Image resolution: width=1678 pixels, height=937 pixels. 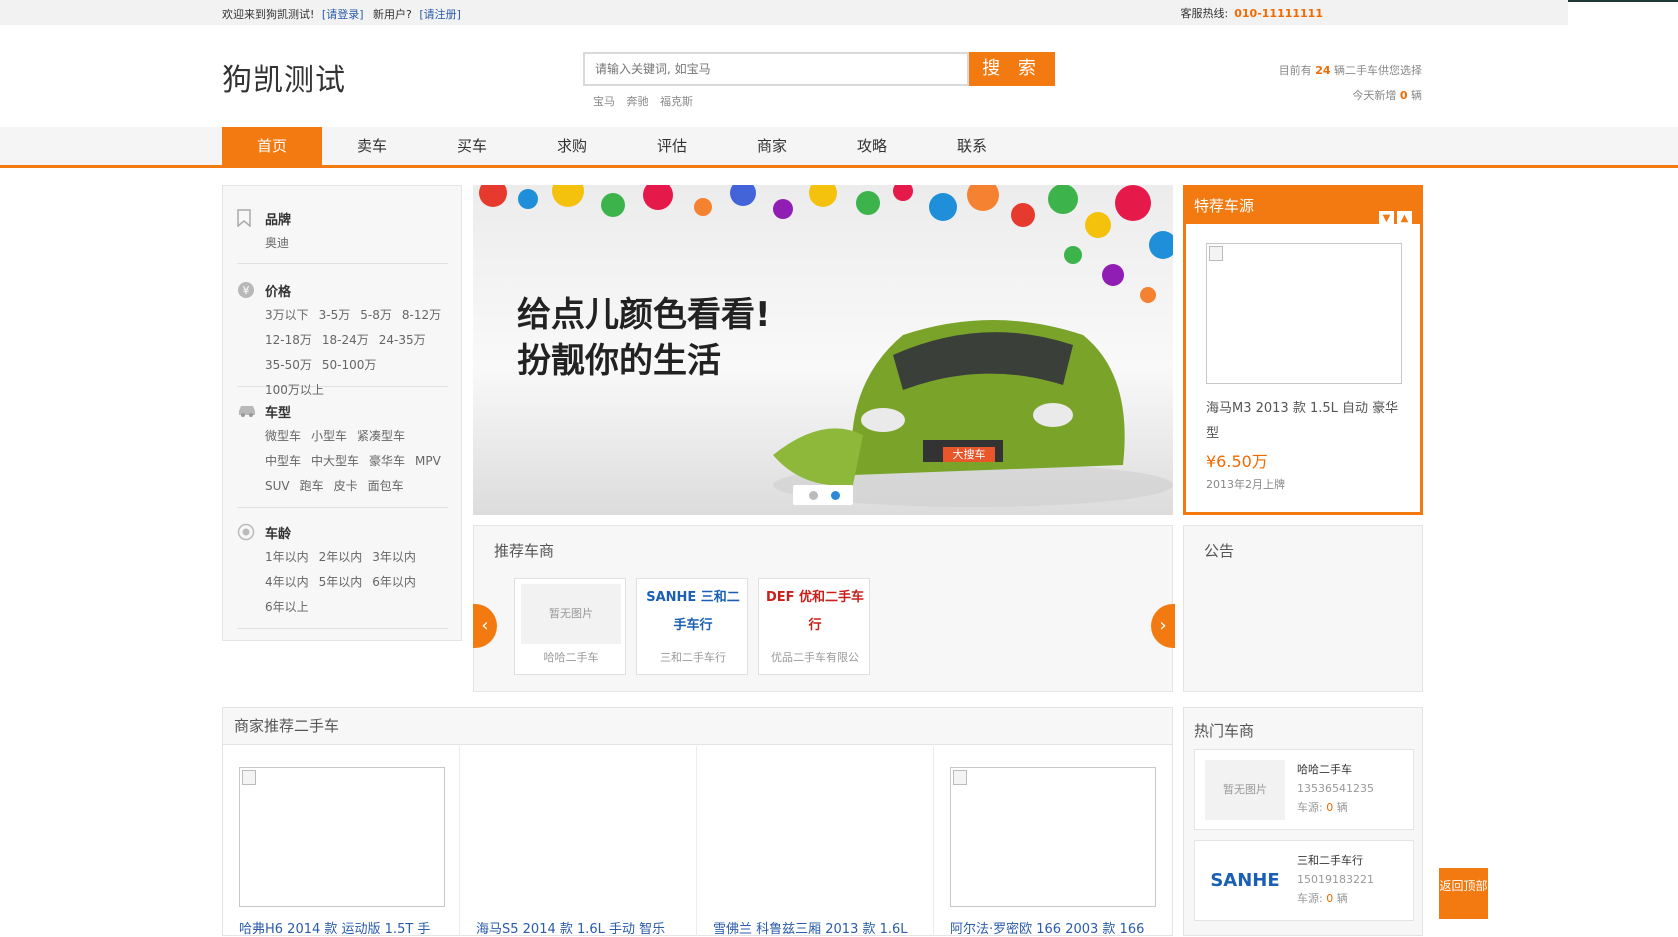 What do you see at coordinates (818, 927) in the screenshot?
I see `car-title: 雪佛兰 科鲁兹三厢 2013 款 1.6L` at bounding box center [818, 927].